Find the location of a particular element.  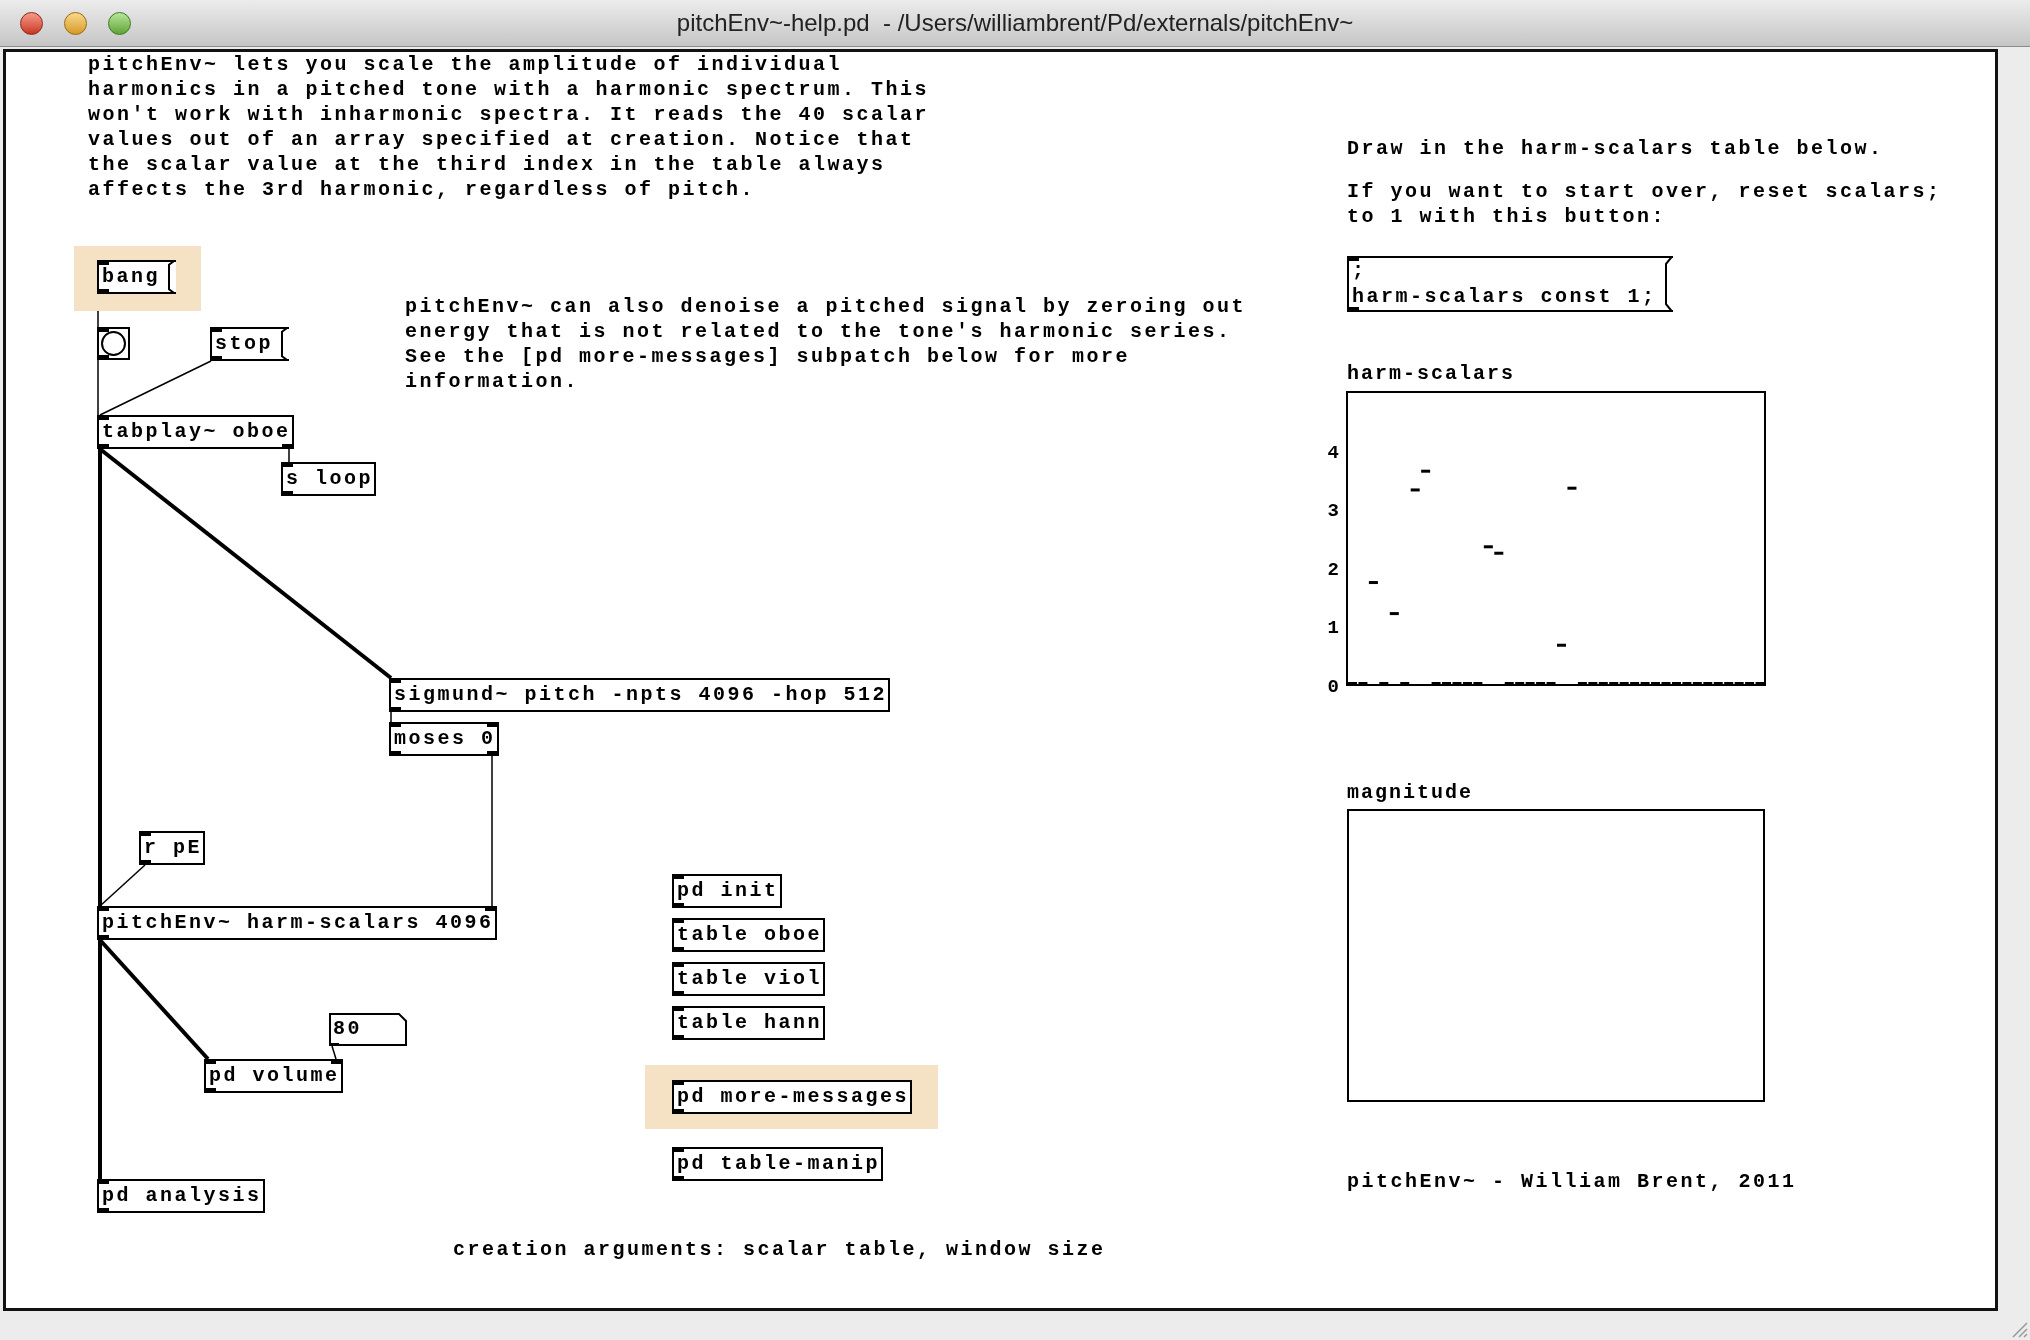

object-box: pd volume is located at coordinates (273, 1076).